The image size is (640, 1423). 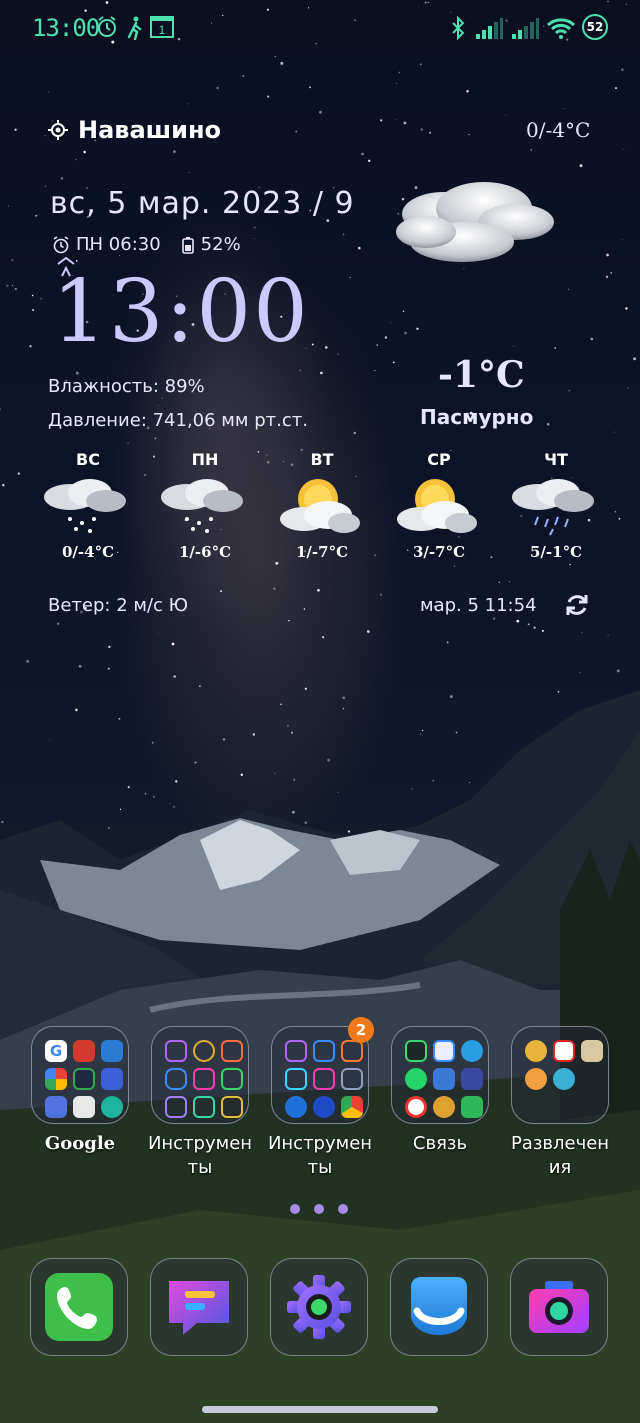 I want to click on forecast-day-name: ВС, so click(x=88, y=459).